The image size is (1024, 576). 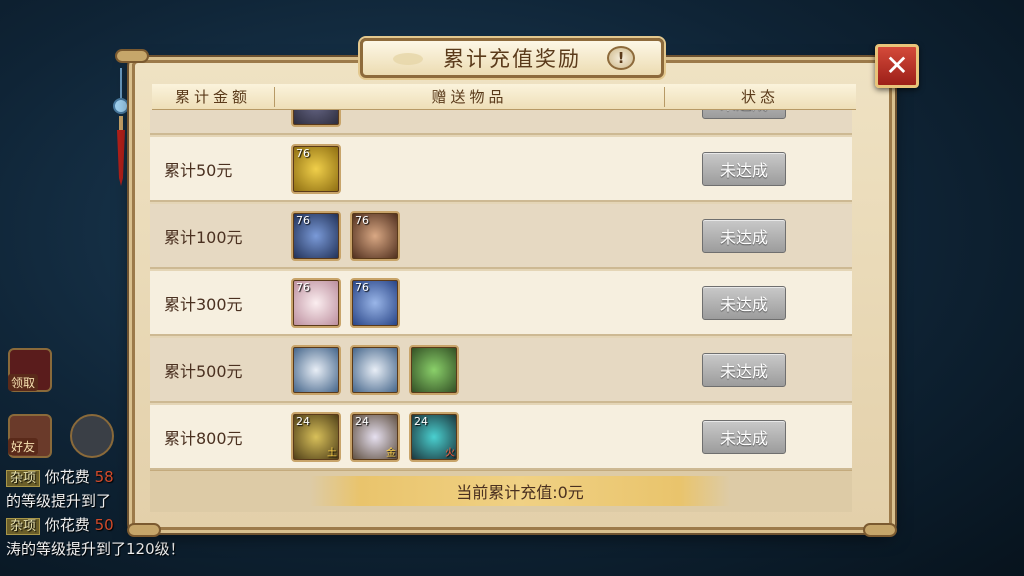 I want to click on reward-items: 76, so click(x=316, y=168).